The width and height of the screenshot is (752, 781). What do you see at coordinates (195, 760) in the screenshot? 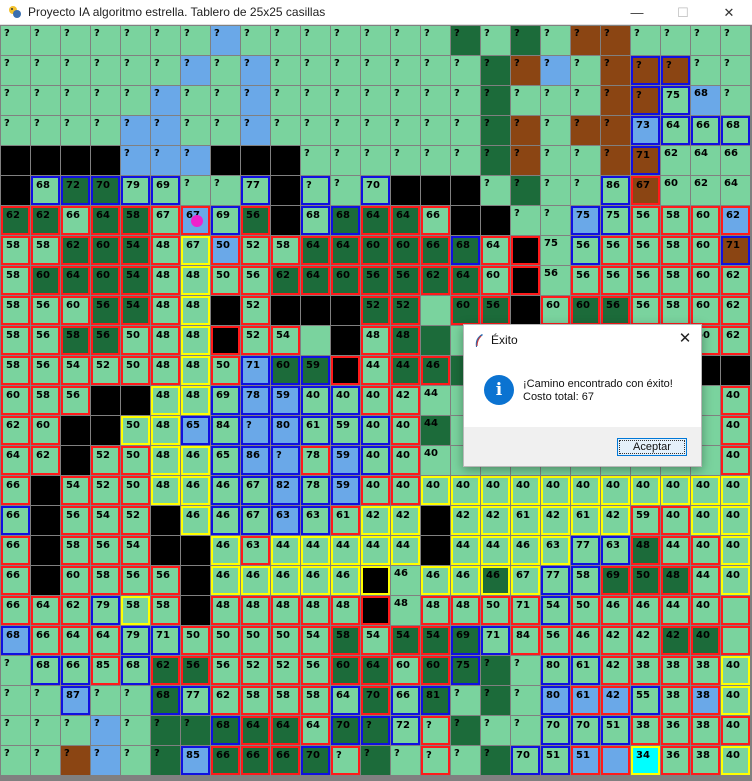
I see `board-cell: 85` at bounding box center [195, 760].